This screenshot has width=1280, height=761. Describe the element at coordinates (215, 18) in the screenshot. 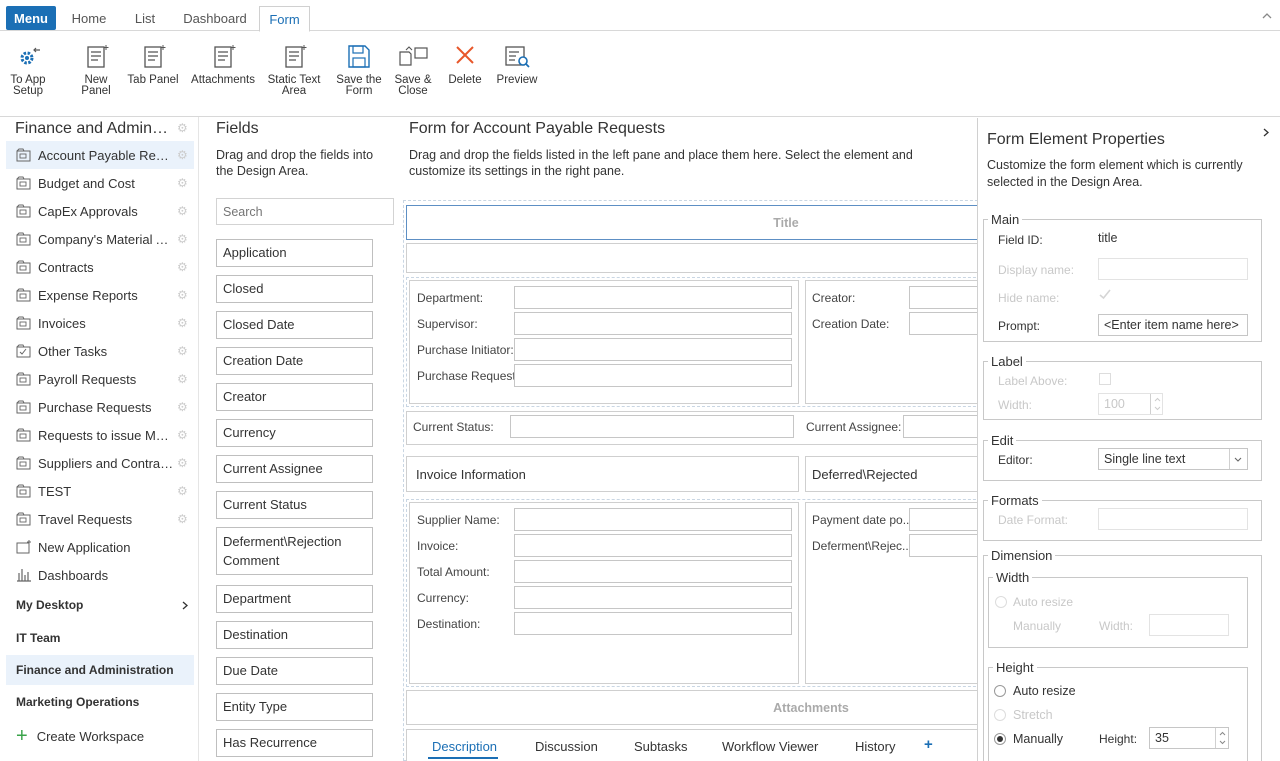

I see `tab-dashboard: Dashboard` at that location.